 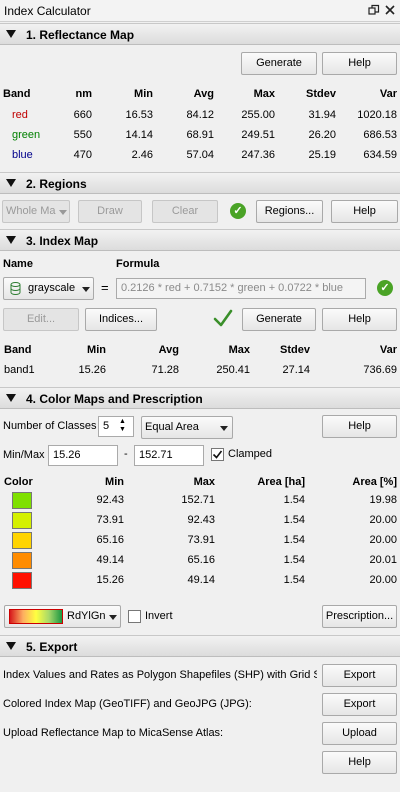 I want to click on var-cell: 1020.18, so click(x=377, y=115).